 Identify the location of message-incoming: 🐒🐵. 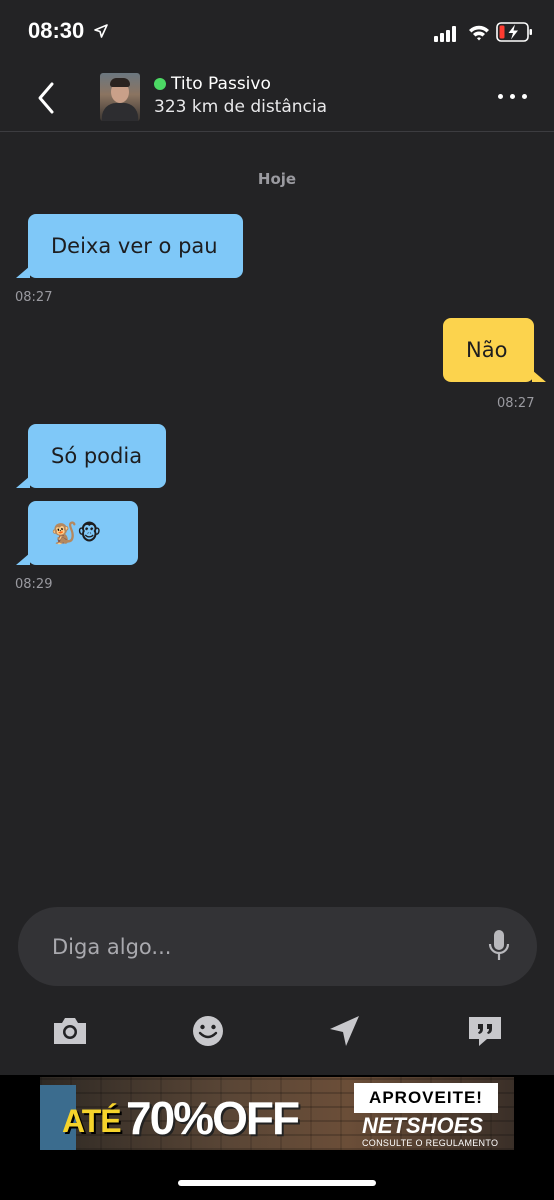
(77, 533).